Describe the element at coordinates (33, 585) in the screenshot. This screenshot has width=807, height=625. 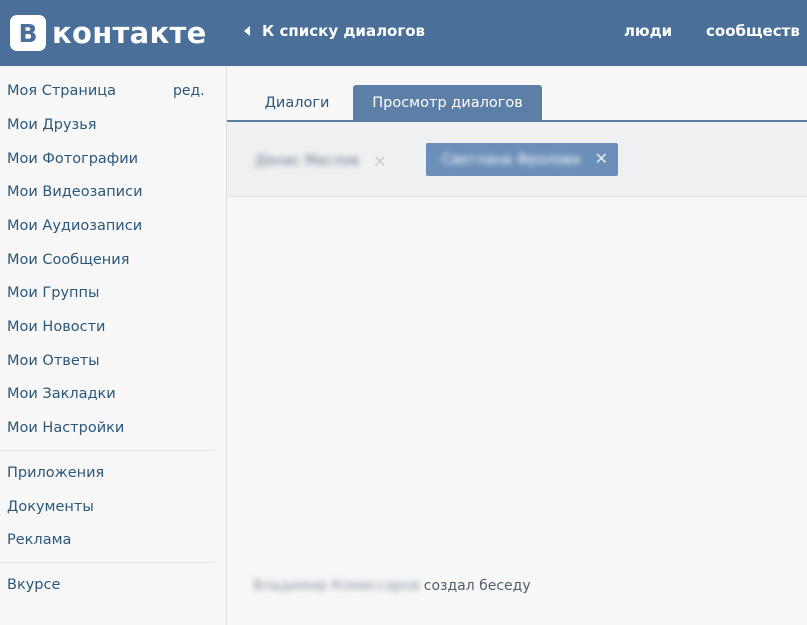
I see `sidebar-item-vkurse: Вкурсе` at that location.